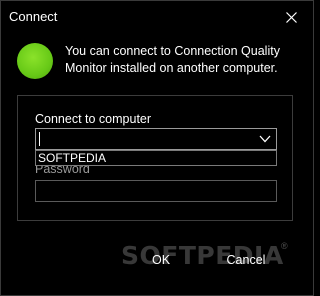  What do you see at coordinates (161, 260) in the screenshot?
I see `ok-button: OK` at bounding box center [161, 260].